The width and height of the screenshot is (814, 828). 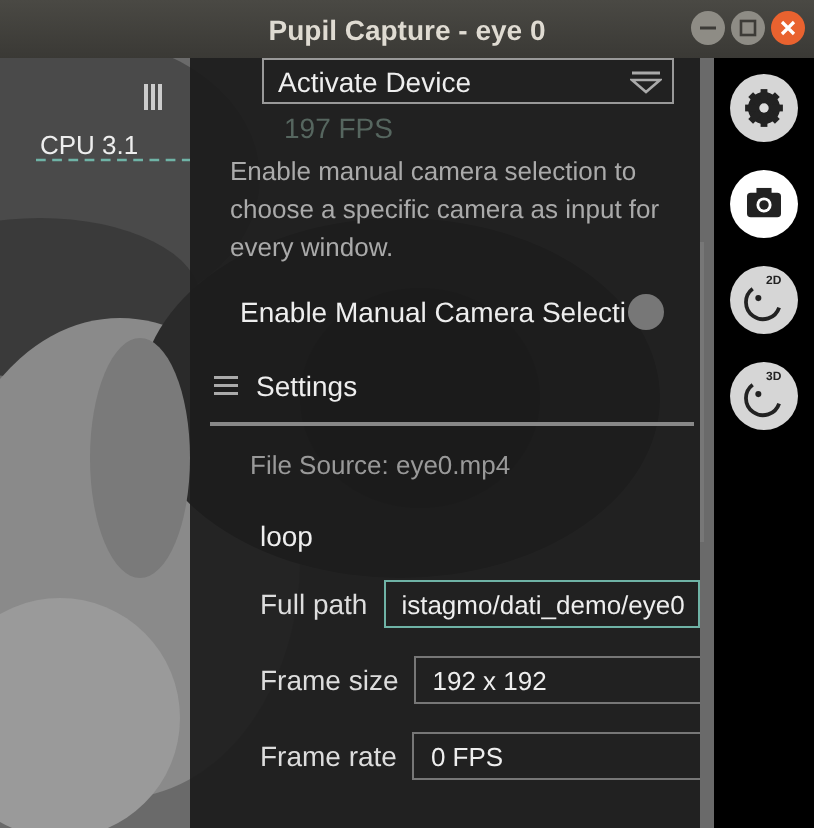 What do you see at coordinates (307, 386) in the screenshot?
I see `section-title: Settings` at bounding box center [307, 386].